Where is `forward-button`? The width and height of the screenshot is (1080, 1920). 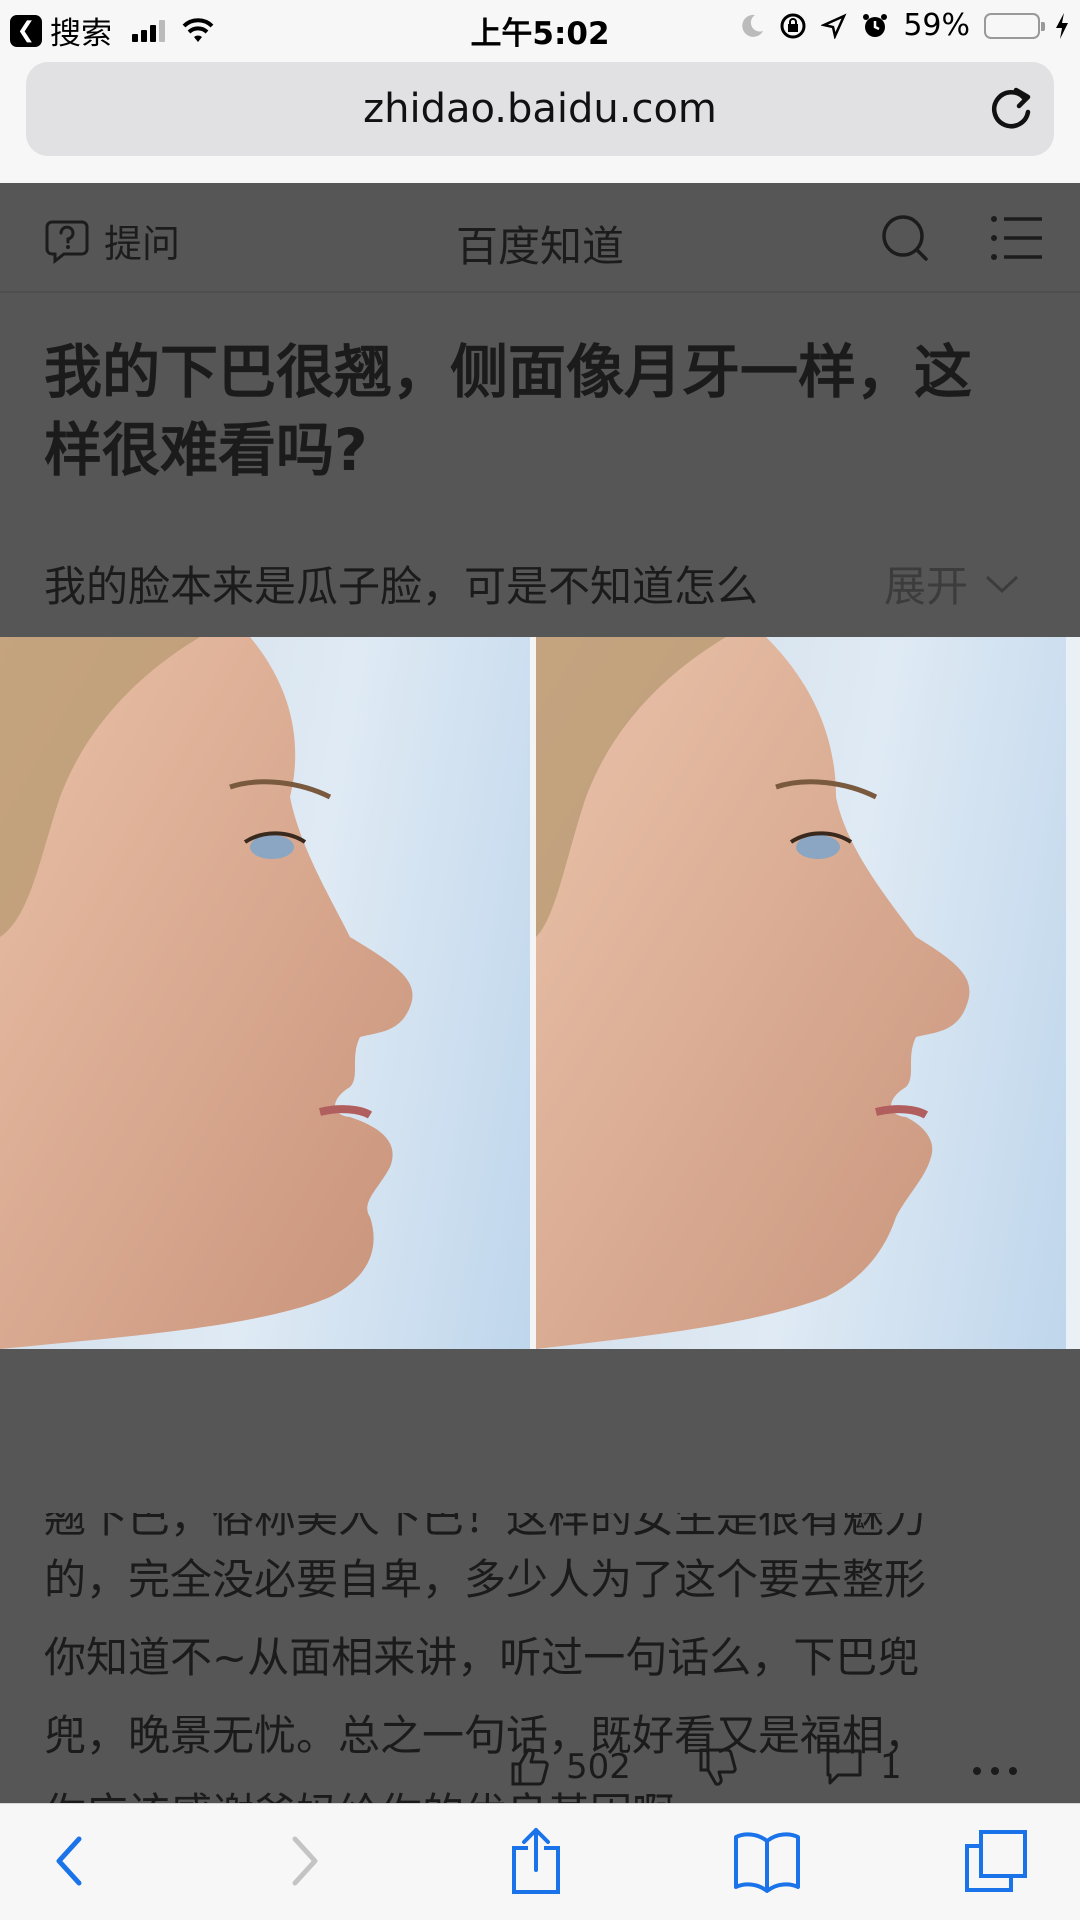
forward-button is located at coordinates (306, 1861).